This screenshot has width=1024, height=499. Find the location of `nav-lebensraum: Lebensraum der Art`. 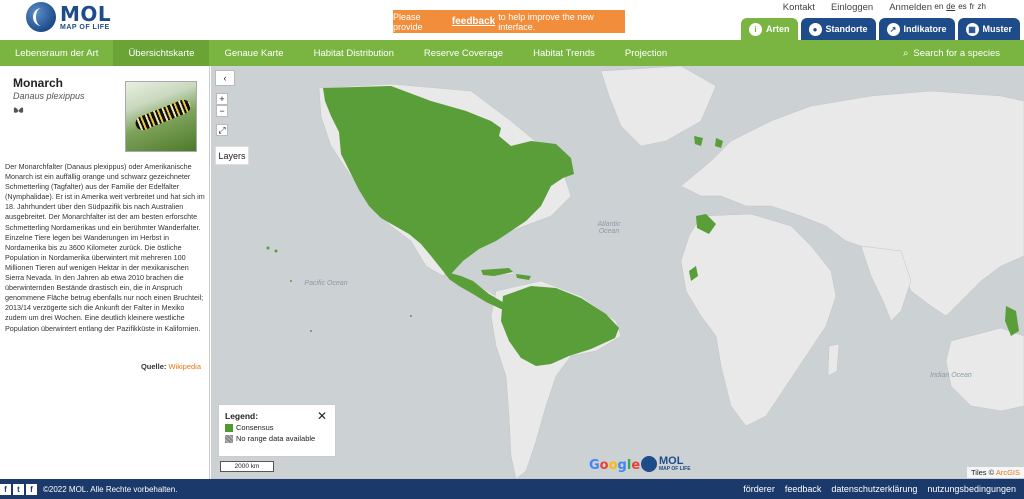

nav-lebensraum: Lebensraum der Art is located at coordinates (56, 53).